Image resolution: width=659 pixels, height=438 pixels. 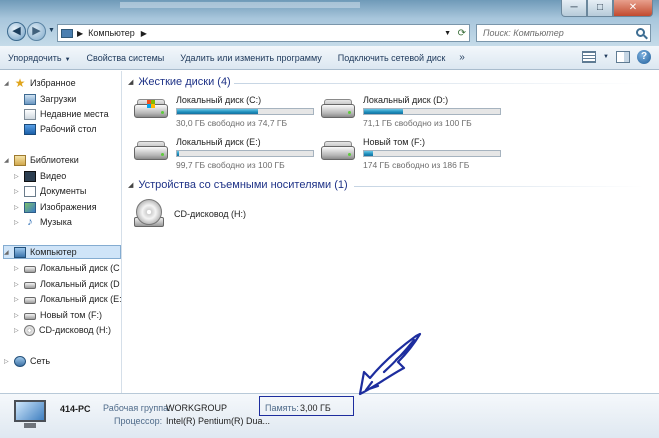 What do you see at coordinates (640, 32) in the screenshot?
I see `search-icon` at bounding box center [640, 32].